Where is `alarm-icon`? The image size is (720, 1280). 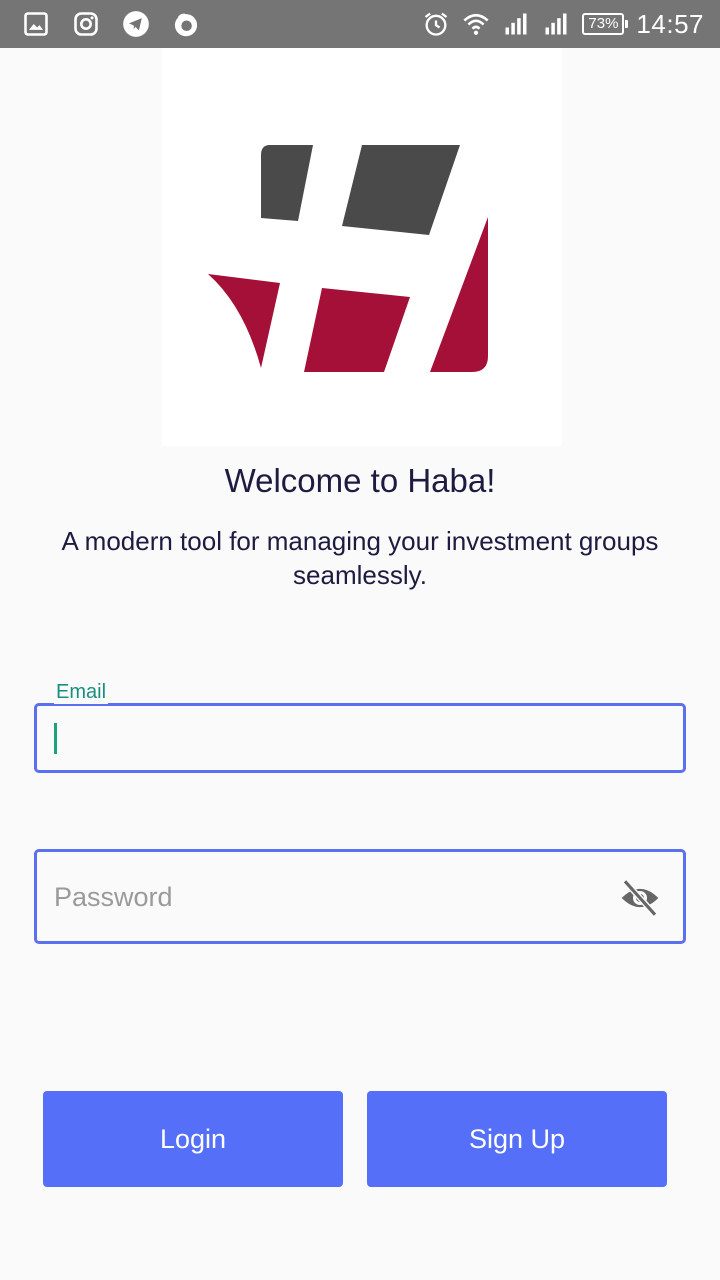 alarm-icon is located at coordinates (436, 24).